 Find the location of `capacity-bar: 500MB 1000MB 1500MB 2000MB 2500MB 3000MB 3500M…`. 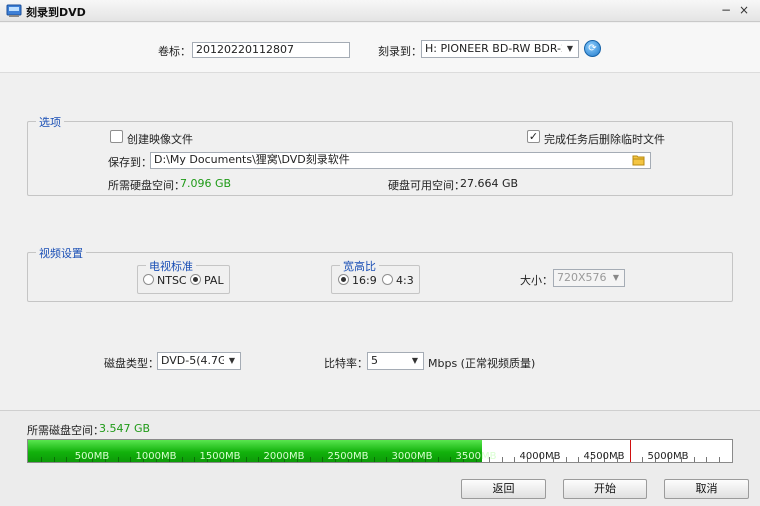

capacity-bar: 500MB 1000MB 1500MB 2000MB 2500MB 3000MB 3500M… is located at coordinates (380, 451).